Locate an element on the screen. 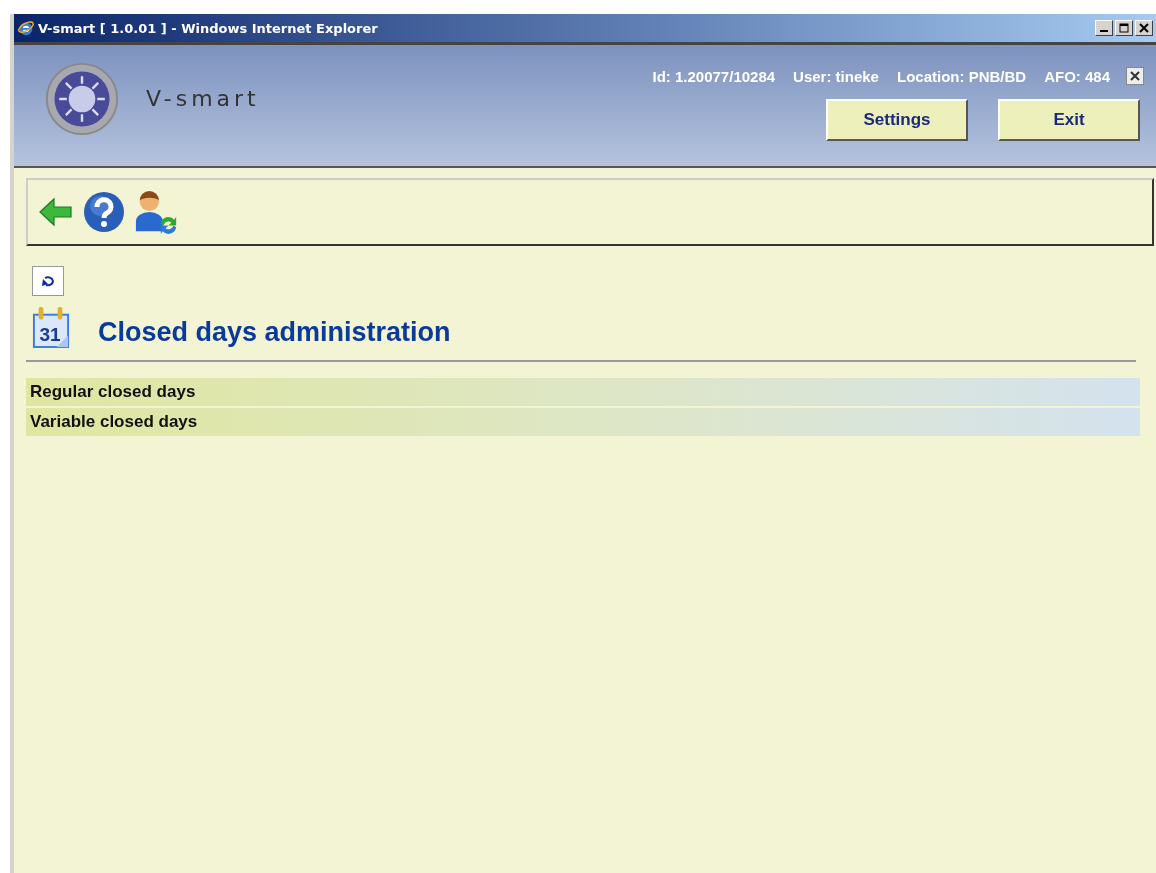 The height and width of the screenshot is (873, 1156). maximize-icon is located at coordinates (1124, 28).